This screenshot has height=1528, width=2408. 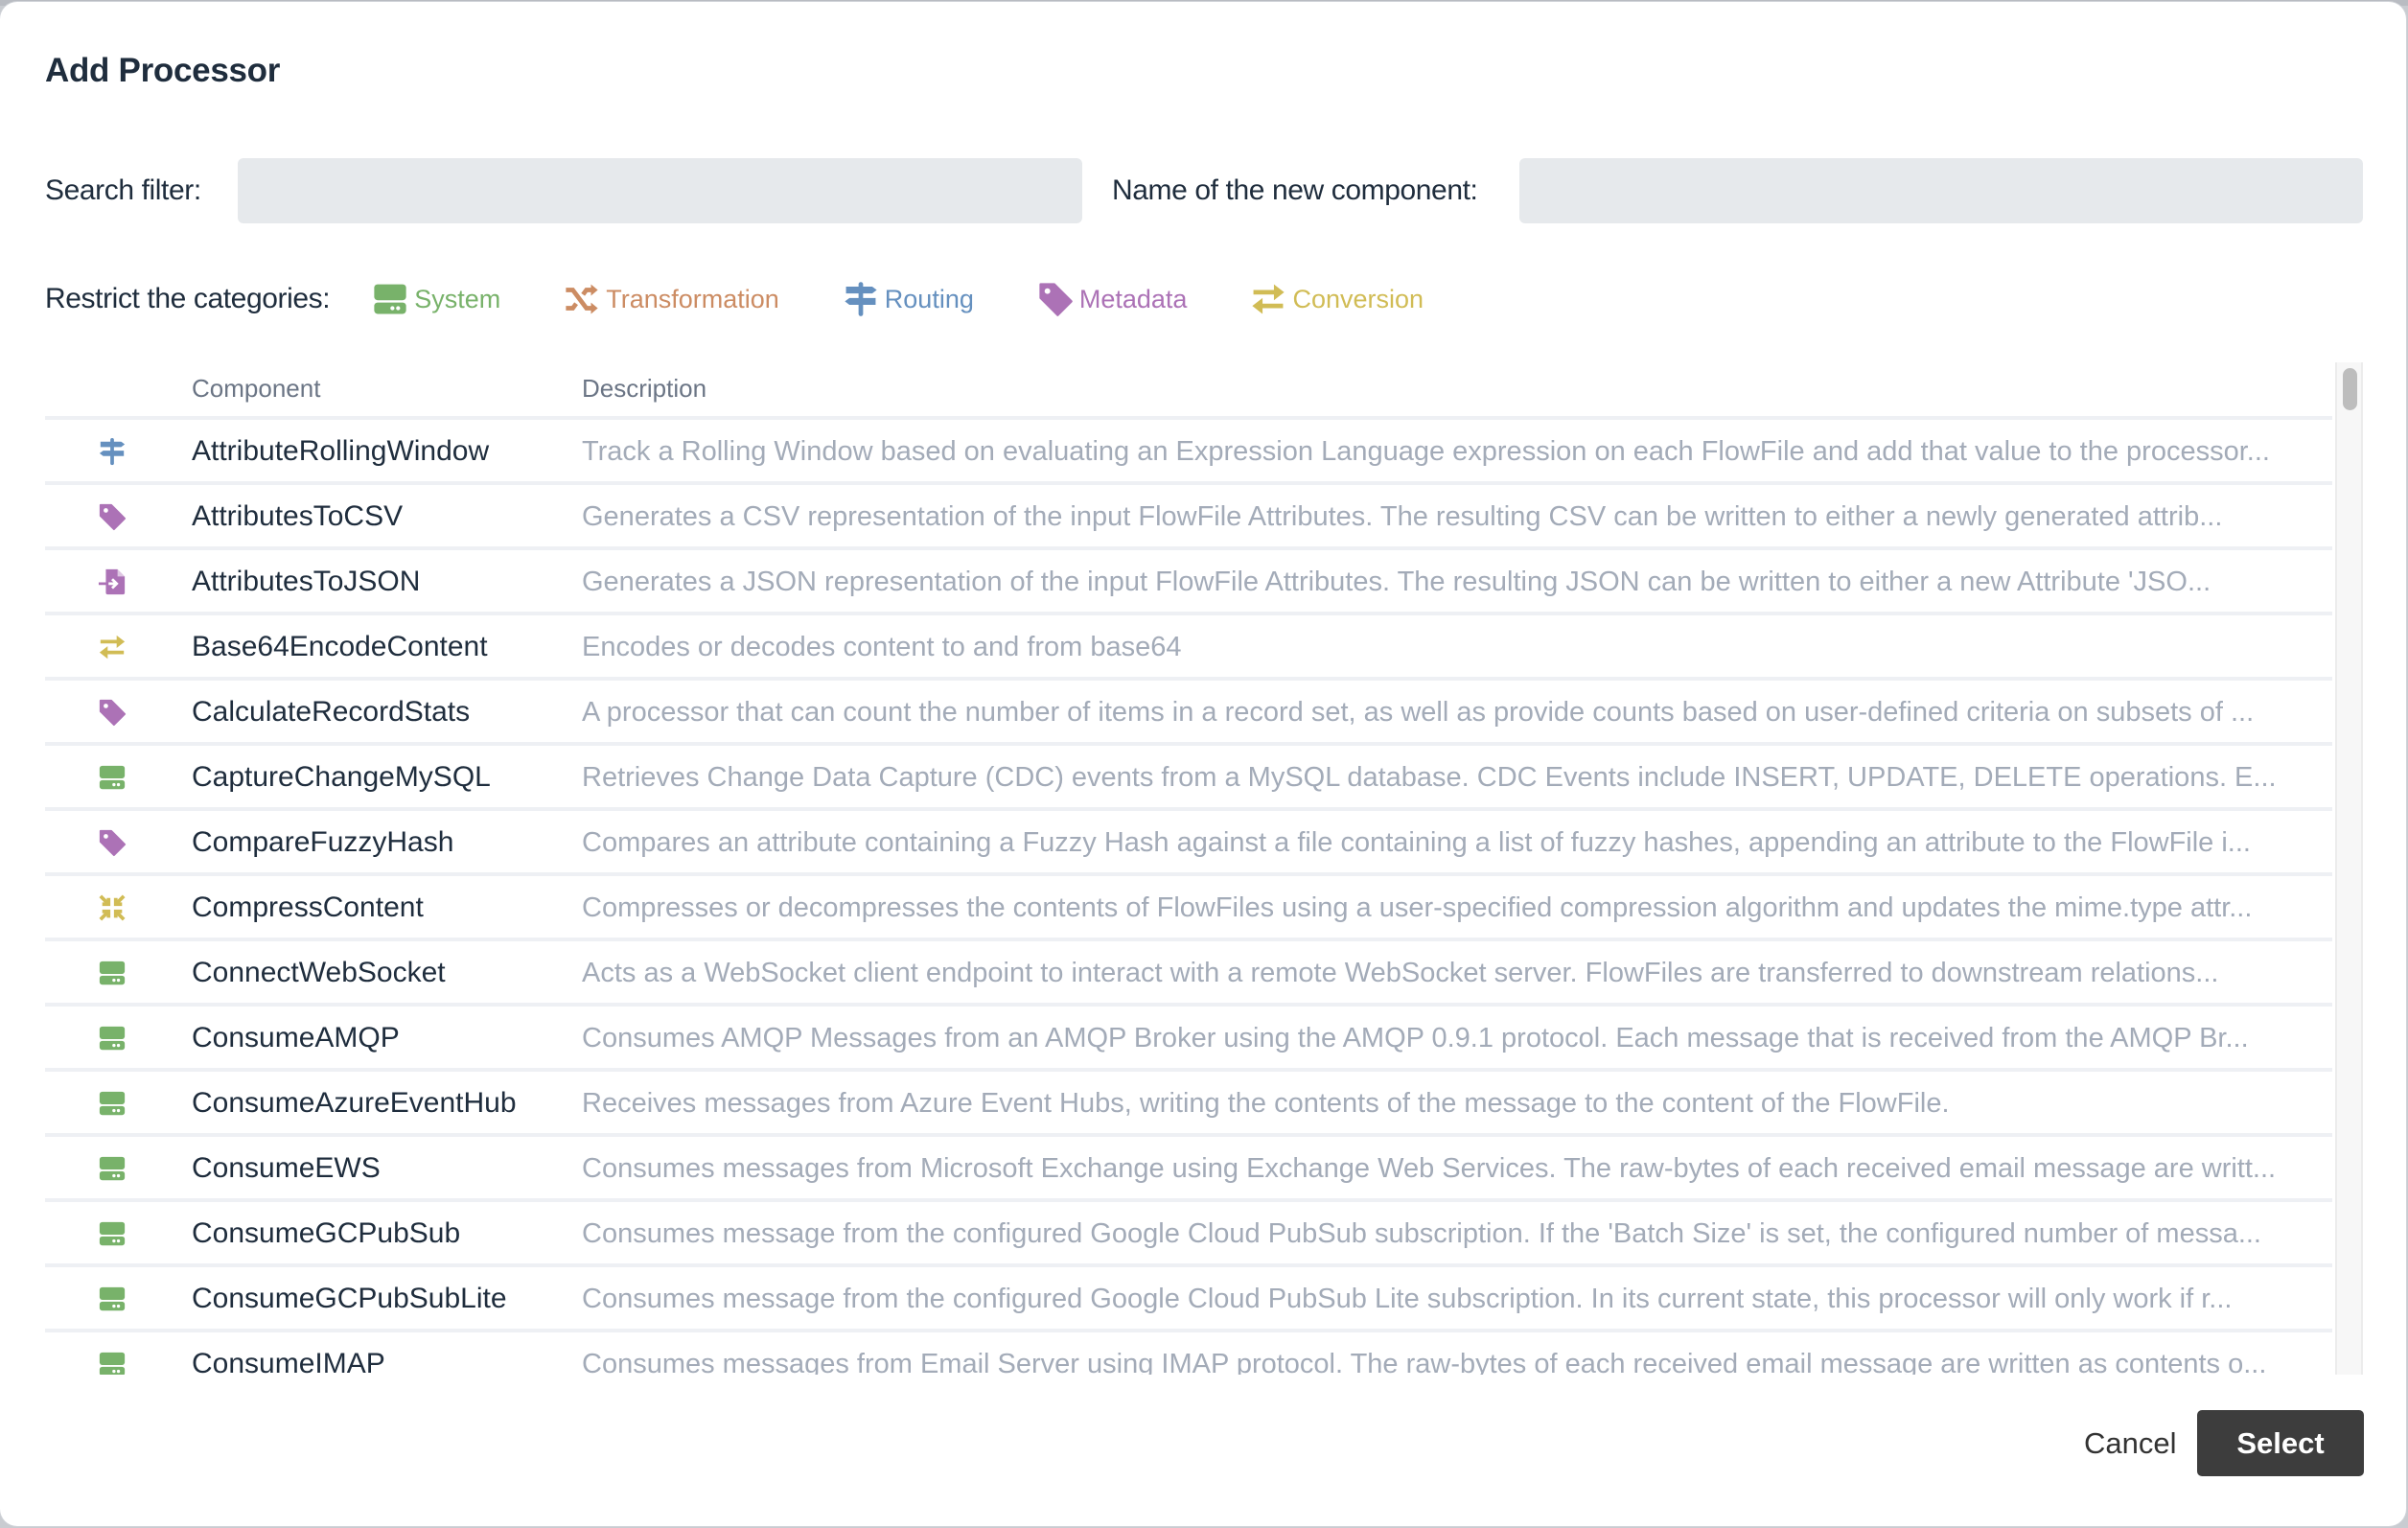 What do you see at coordinates (341, 777) in the screenshot?
I see `component-name: CaptureChangeMySQL` at bounding box center [341, 777].